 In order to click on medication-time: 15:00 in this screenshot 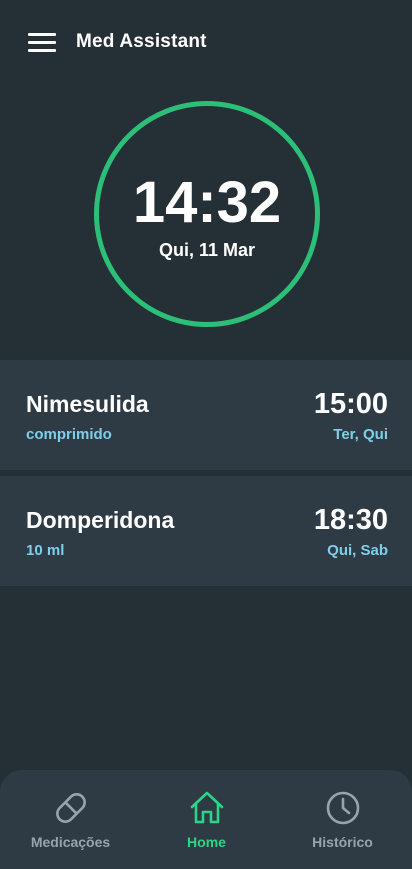, I will do `click(350, 404)`.